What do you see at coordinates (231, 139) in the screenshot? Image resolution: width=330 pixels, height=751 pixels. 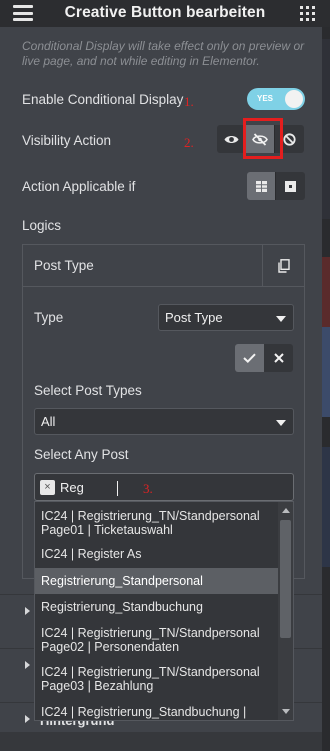 I see `show-icon` at bounding box center [231, 139].